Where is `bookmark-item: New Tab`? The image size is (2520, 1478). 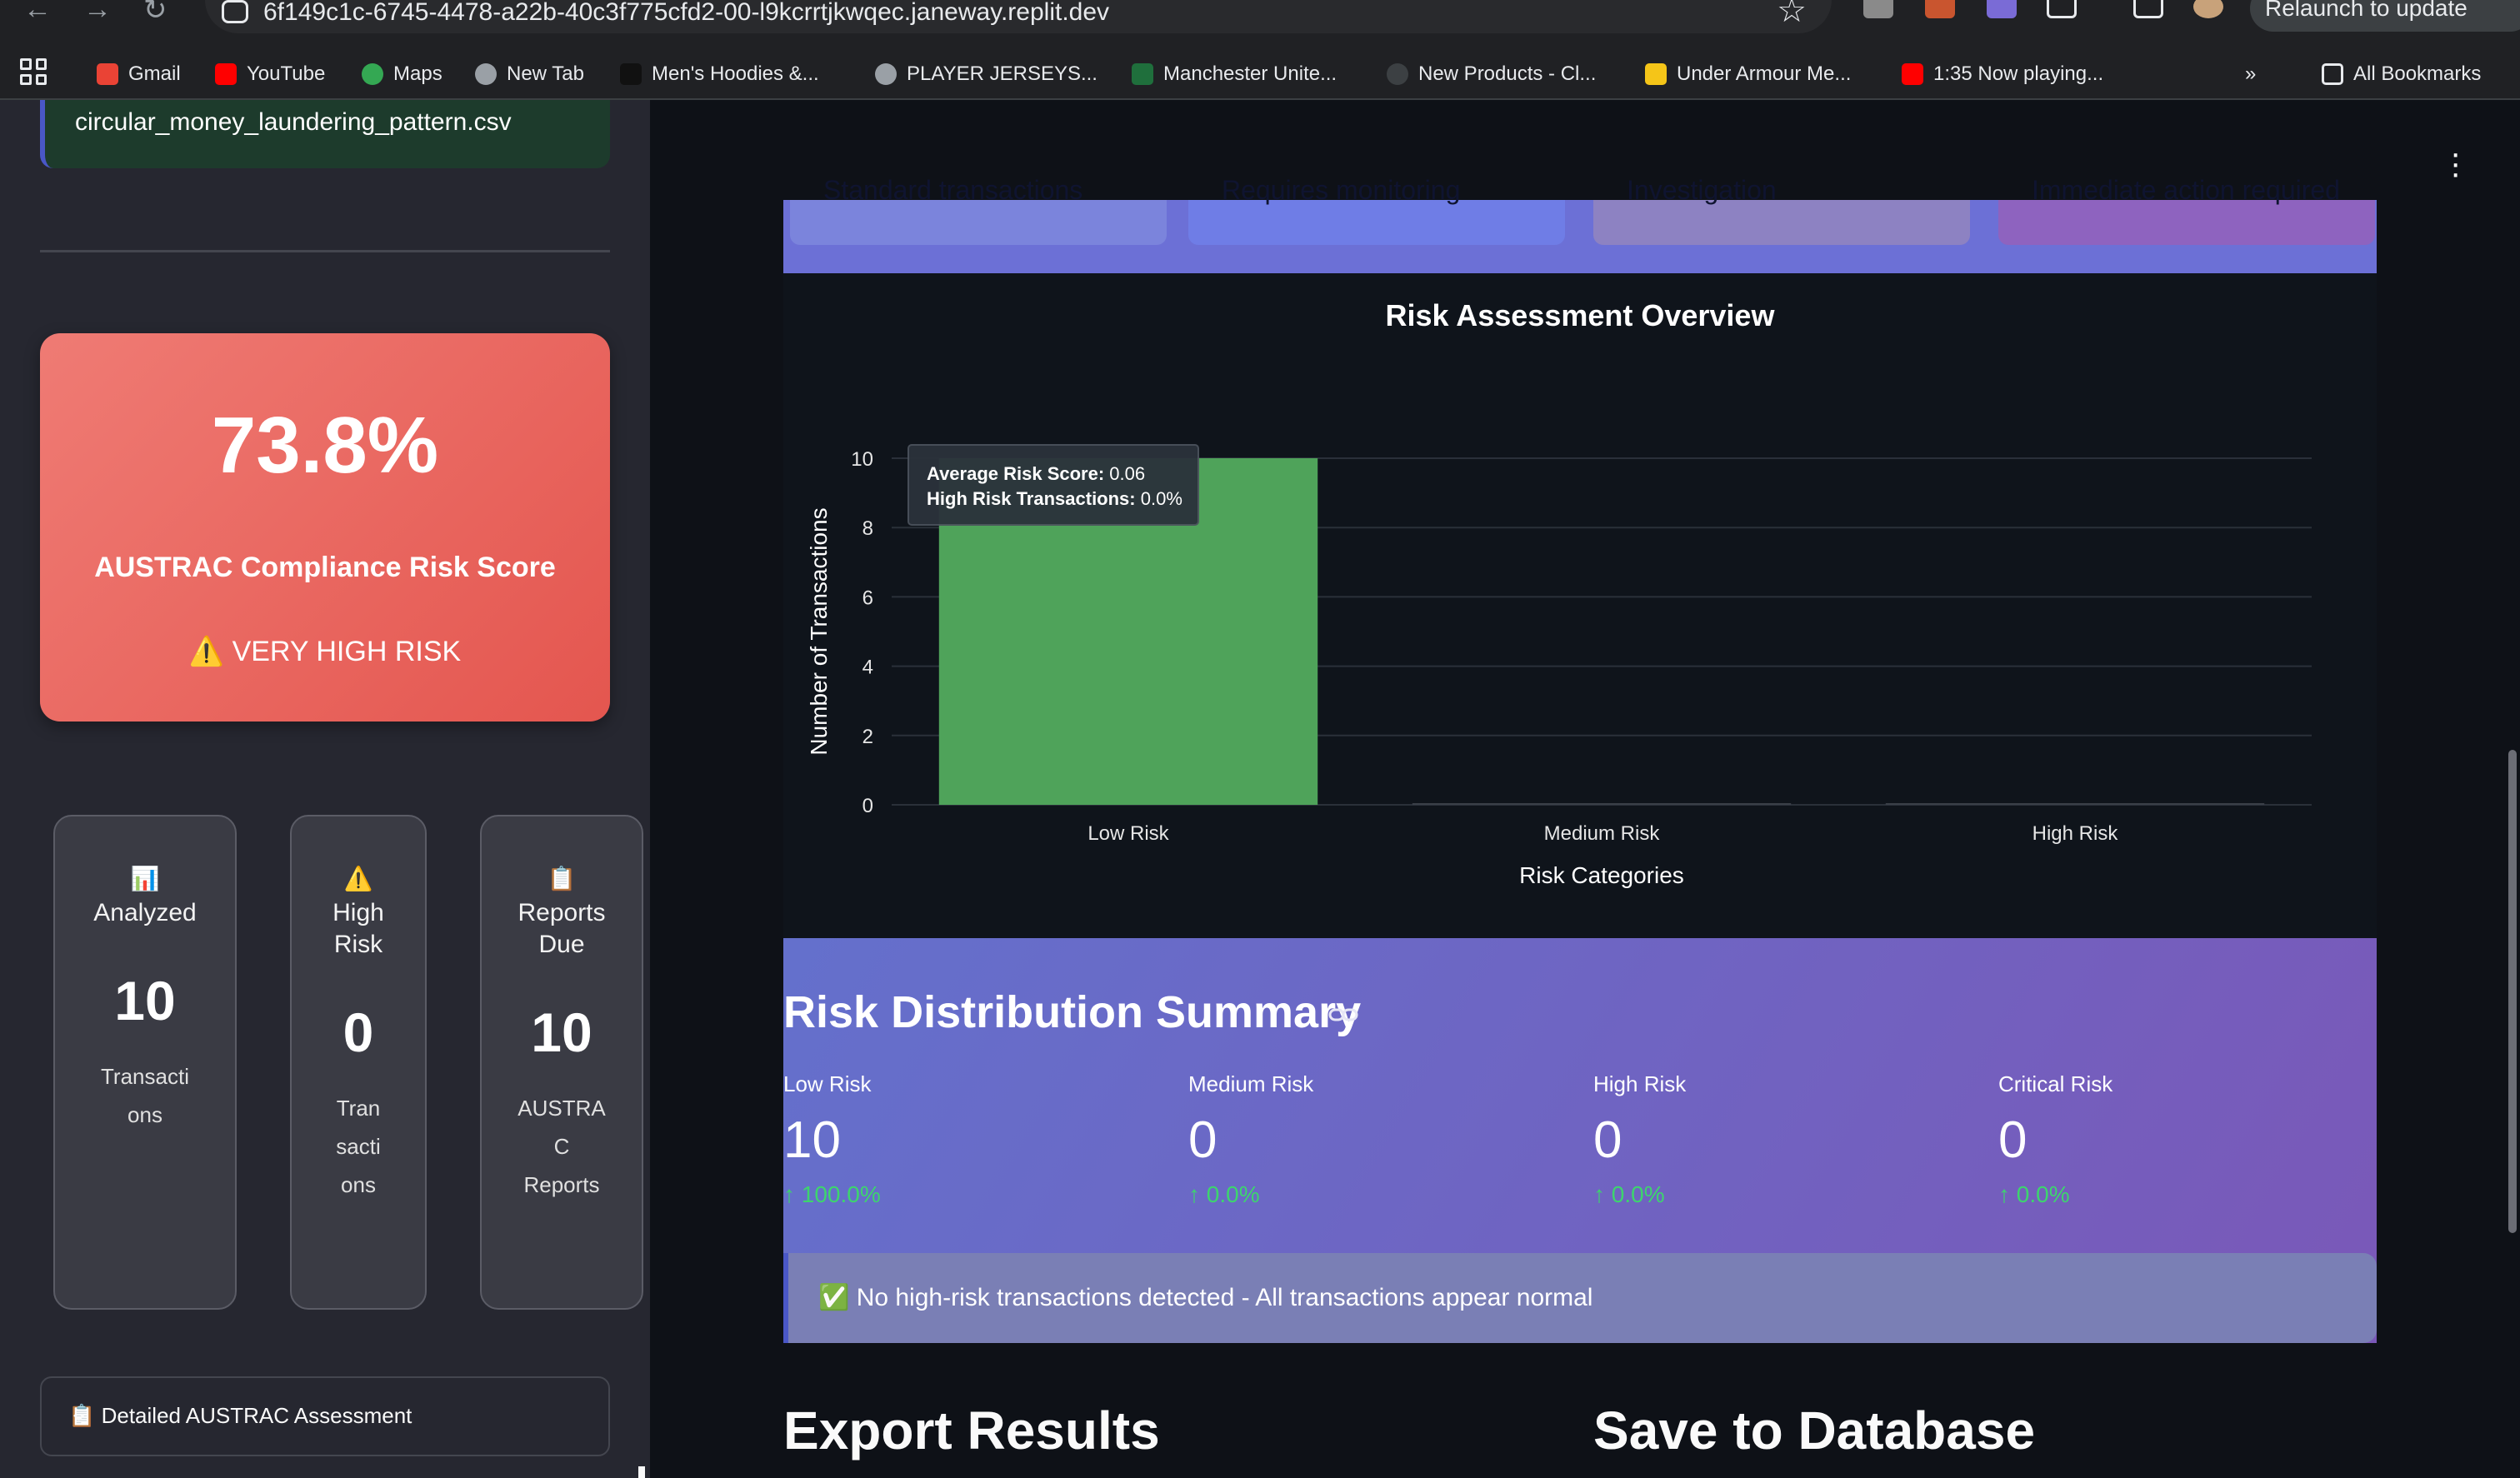 bookmark-item: New Tab is located at coordinates (529, 74).